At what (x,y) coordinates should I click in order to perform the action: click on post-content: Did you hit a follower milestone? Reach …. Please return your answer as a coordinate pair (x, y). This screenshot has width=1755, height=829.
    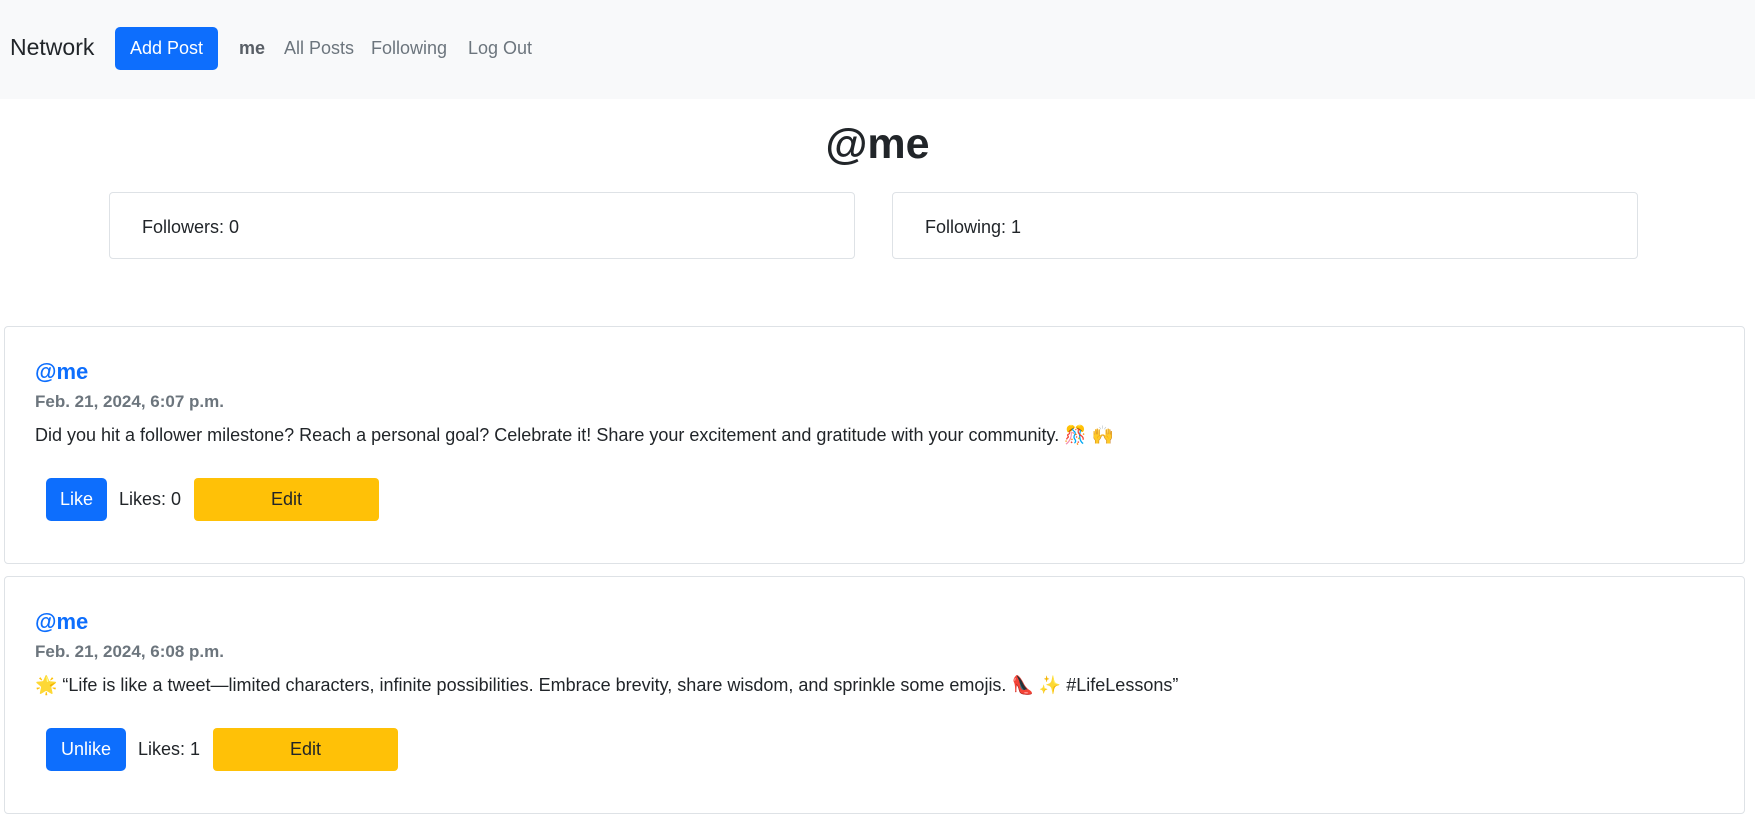
    Looking at the image, I should click on (575, 435).